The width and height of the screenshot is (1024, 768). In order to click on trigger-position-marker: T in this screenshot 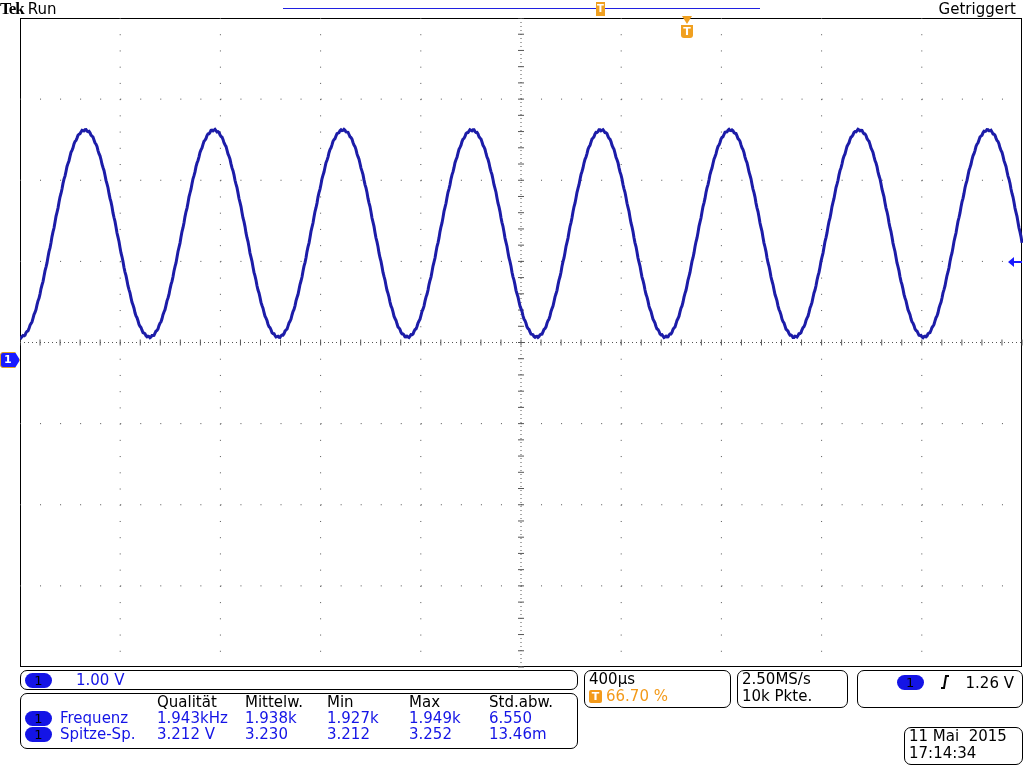, I will do `click(600, 9)`.